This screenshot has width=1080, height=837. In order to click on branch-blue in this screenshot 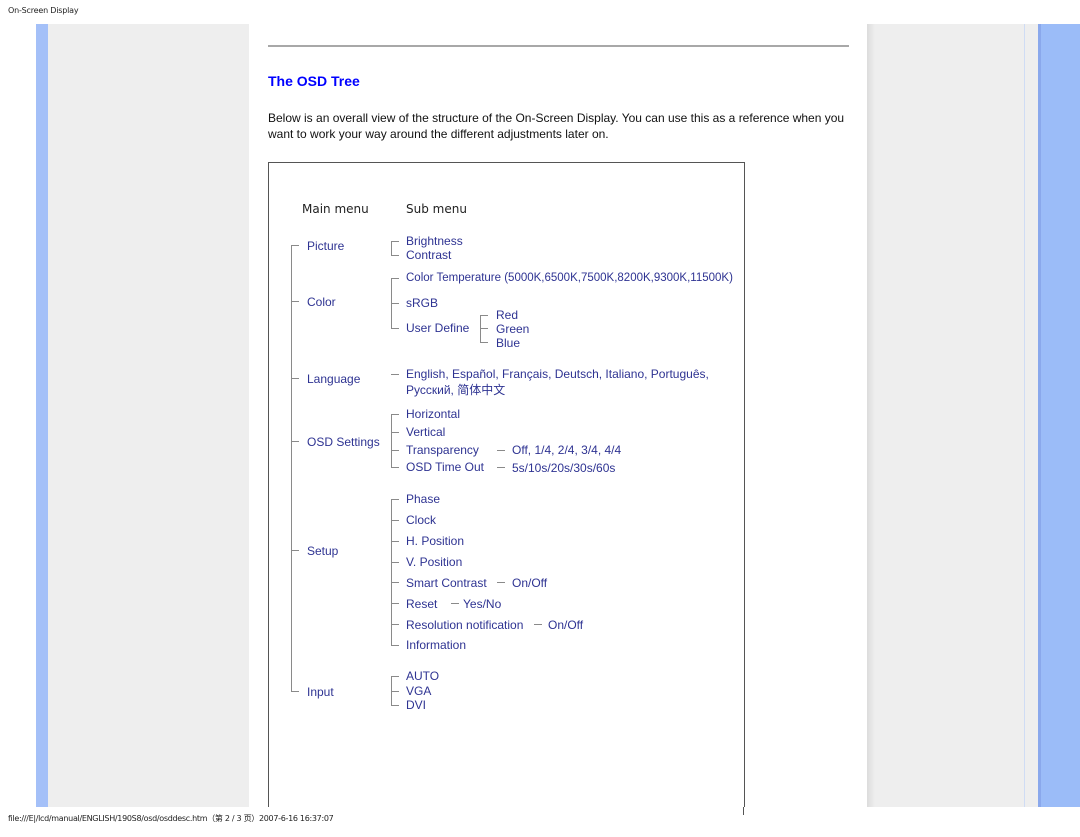, I will do `click(484, 342)`.